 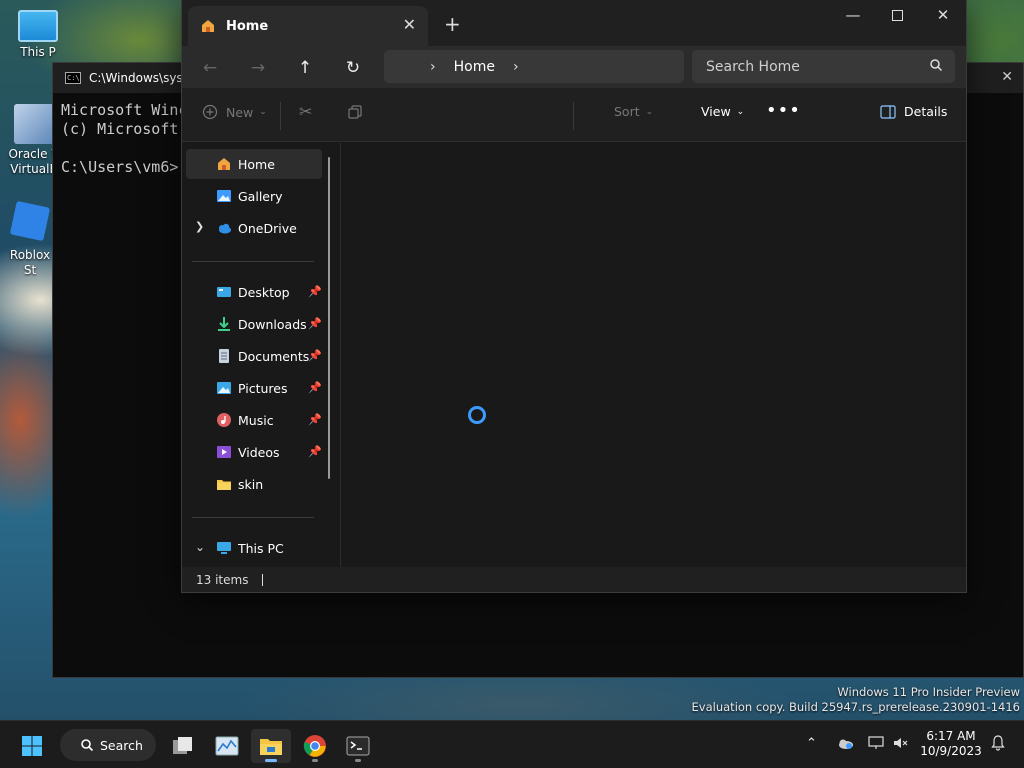 I want to click on arrow-up-icon: ↑, so click(x=305, y=68).